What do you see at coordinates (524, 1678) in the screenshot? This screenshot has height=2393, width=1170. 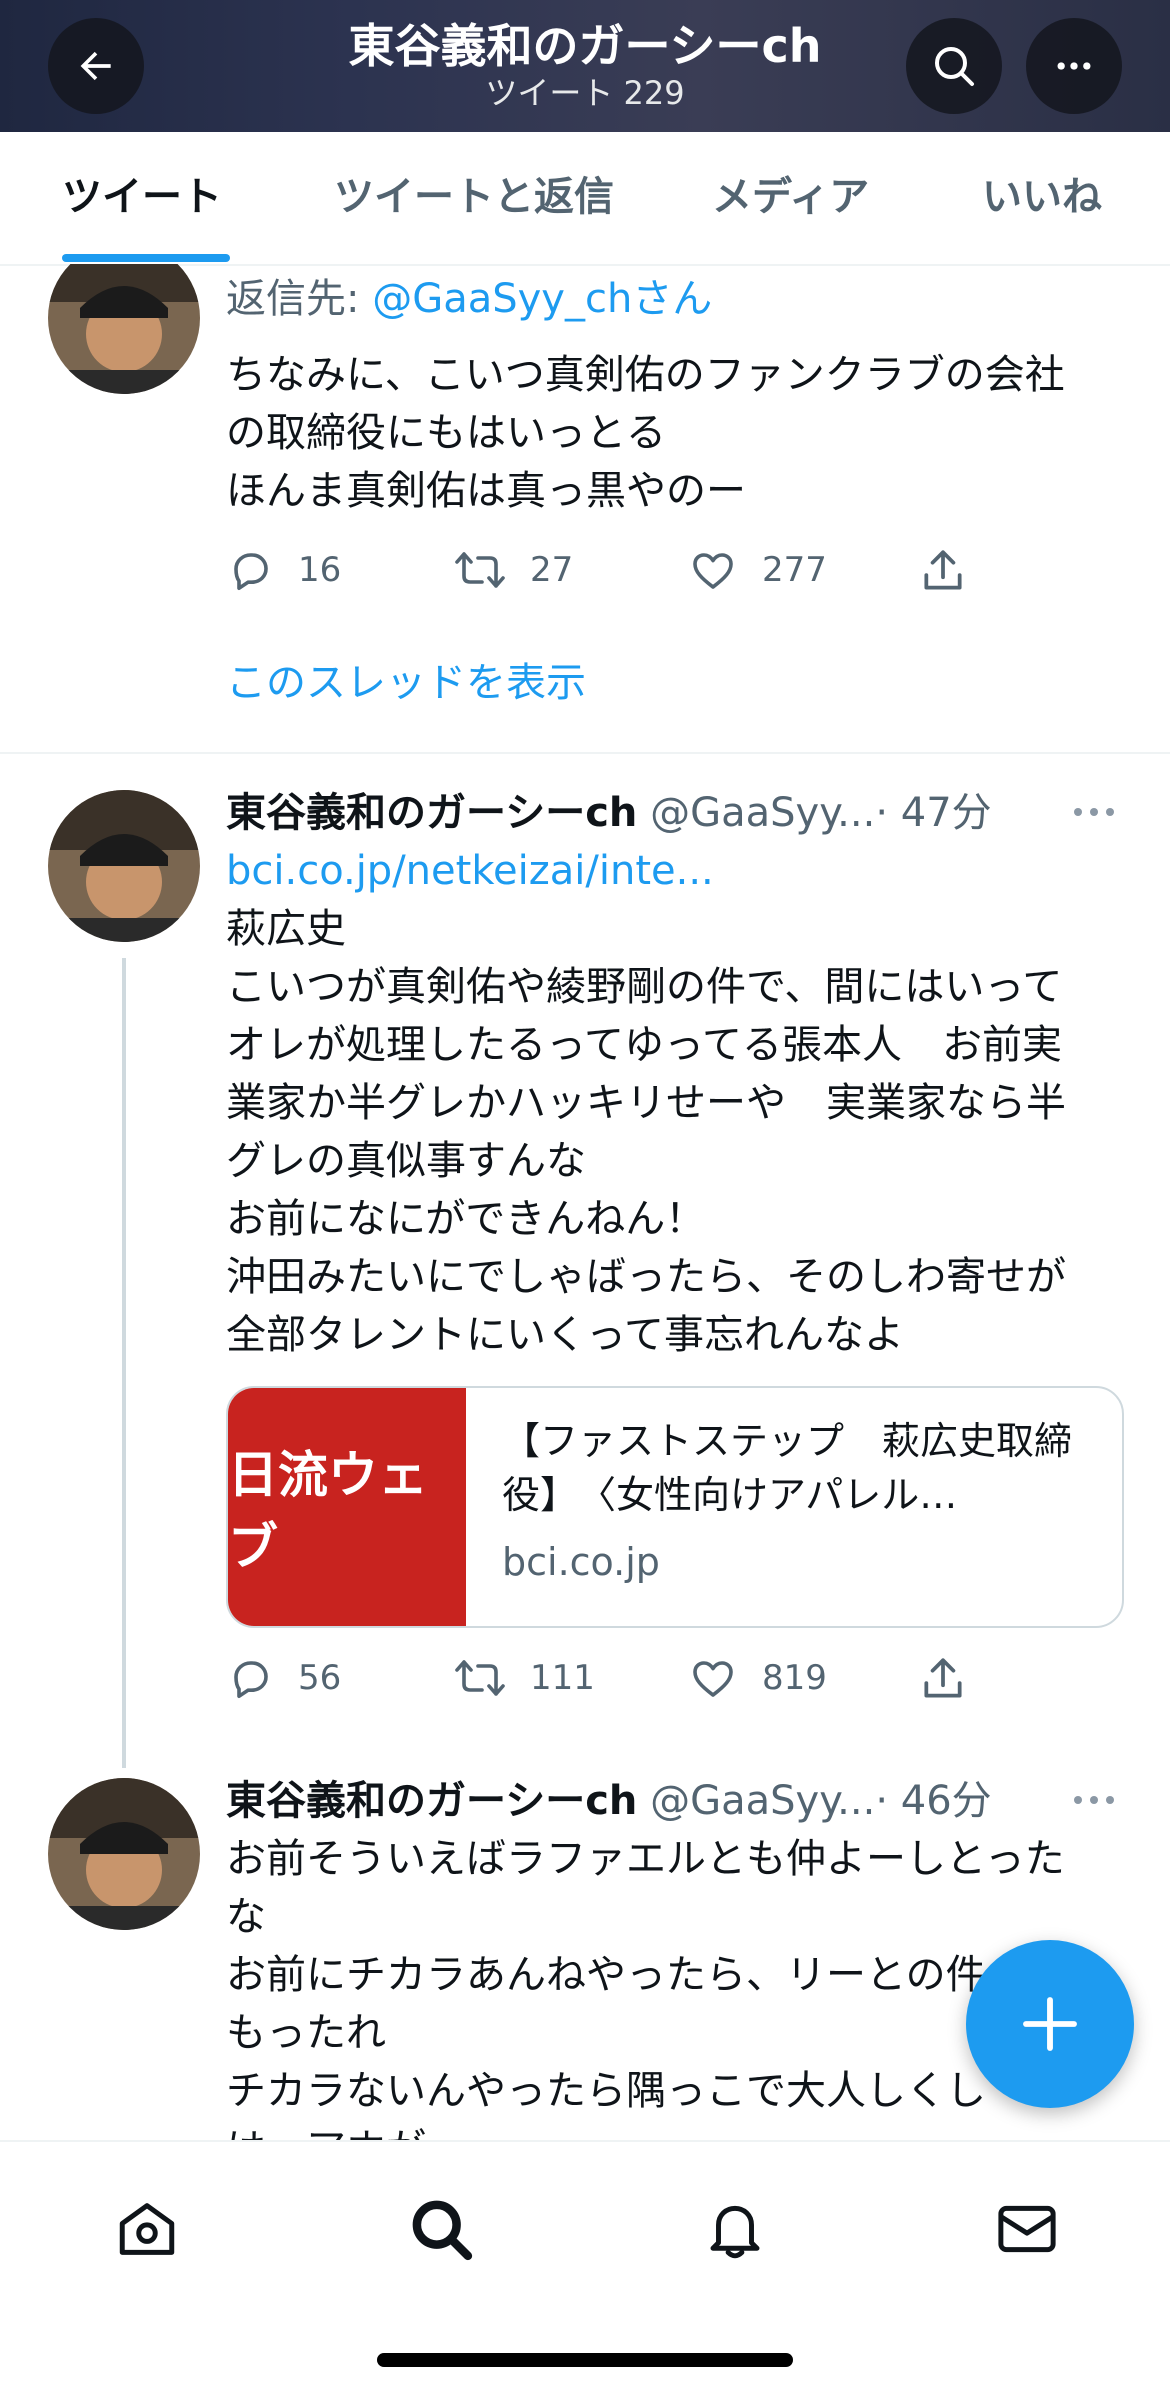 I see `retweet-button: 111` at bounding box center [524, 1678].